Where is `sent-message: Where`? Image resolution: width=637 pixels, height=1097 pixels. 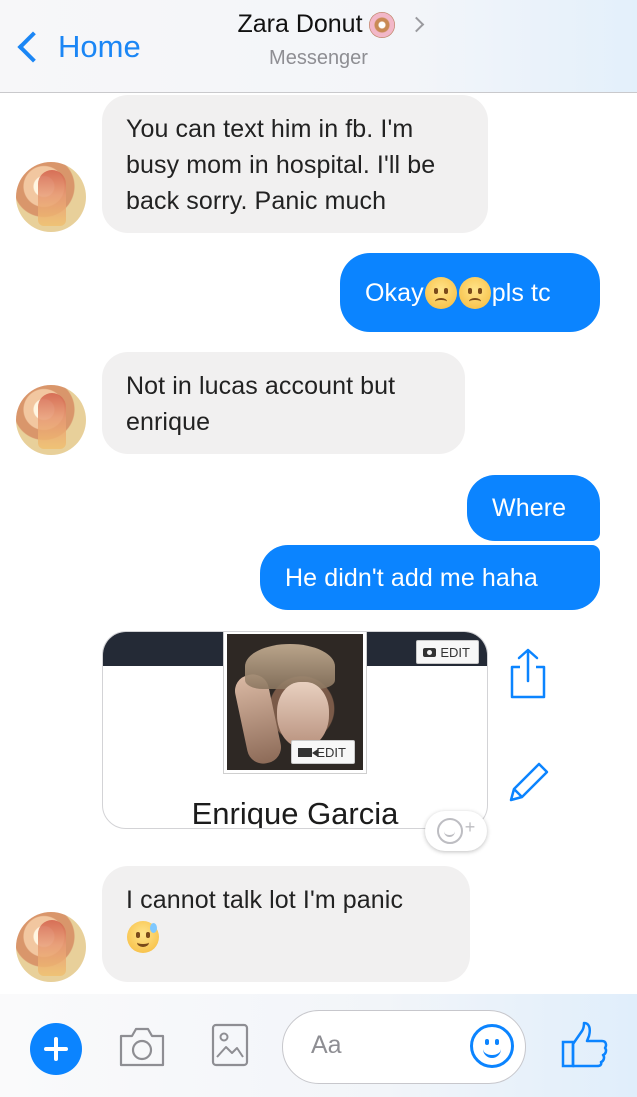 sent-message: Where is located at coordinates (533, 508).